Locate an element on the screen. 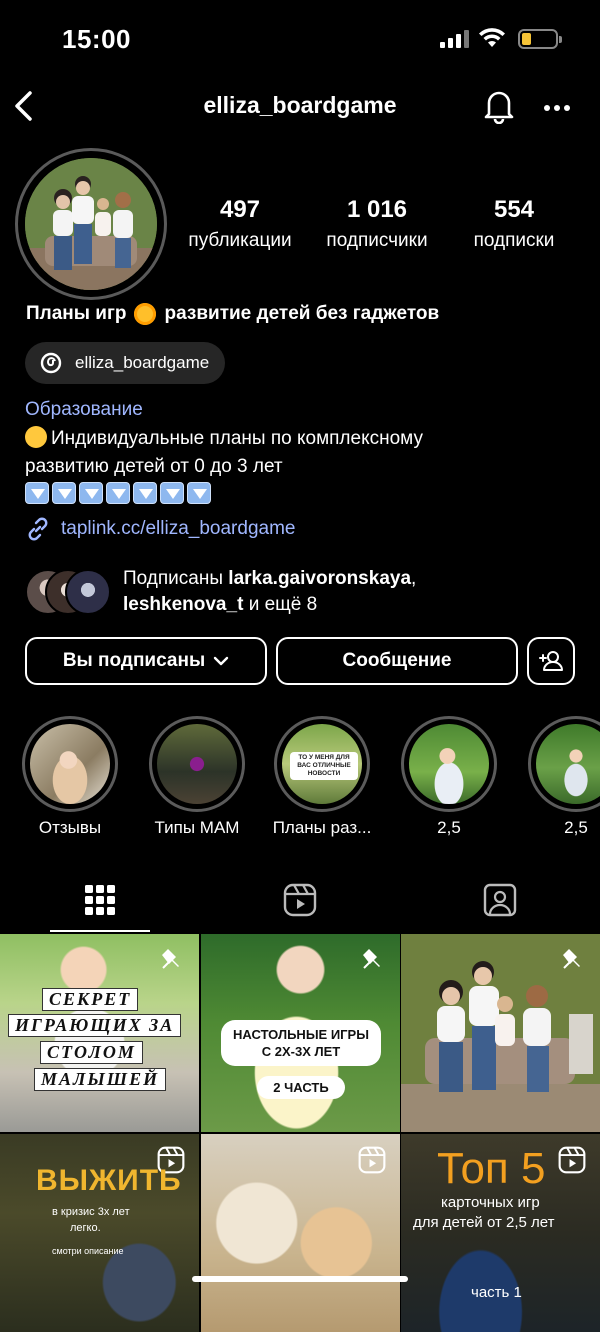 Image resolution: width=600 pixels, height=1332 pixels. battery-icon is located at coordinates (540, 39).